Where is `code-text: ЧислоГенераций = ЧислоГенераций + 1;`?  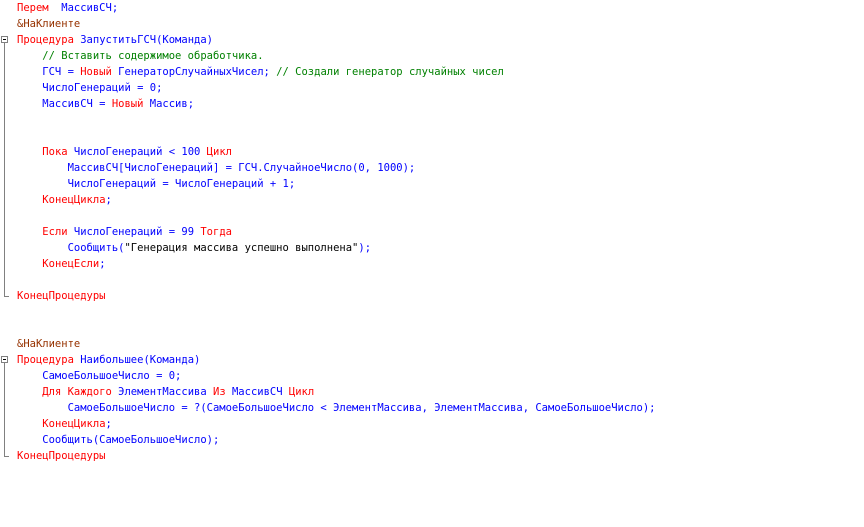
code-text: ЧислоГенераций = ЧислоГенераций + 1; is located at coordinates (156, 184).